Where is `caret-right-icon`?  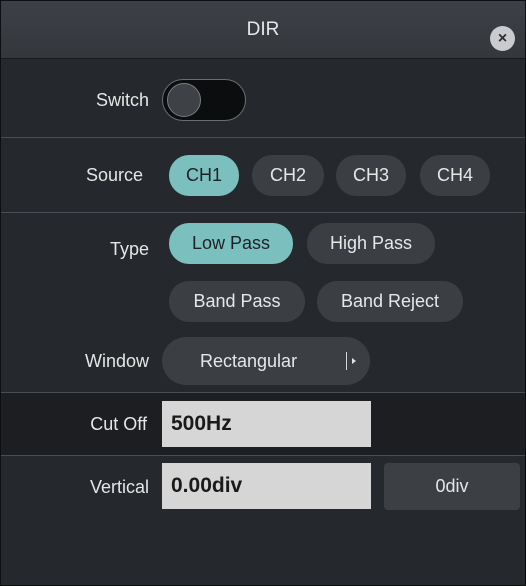
caret-right-icon is located at coordinates (354, 361).